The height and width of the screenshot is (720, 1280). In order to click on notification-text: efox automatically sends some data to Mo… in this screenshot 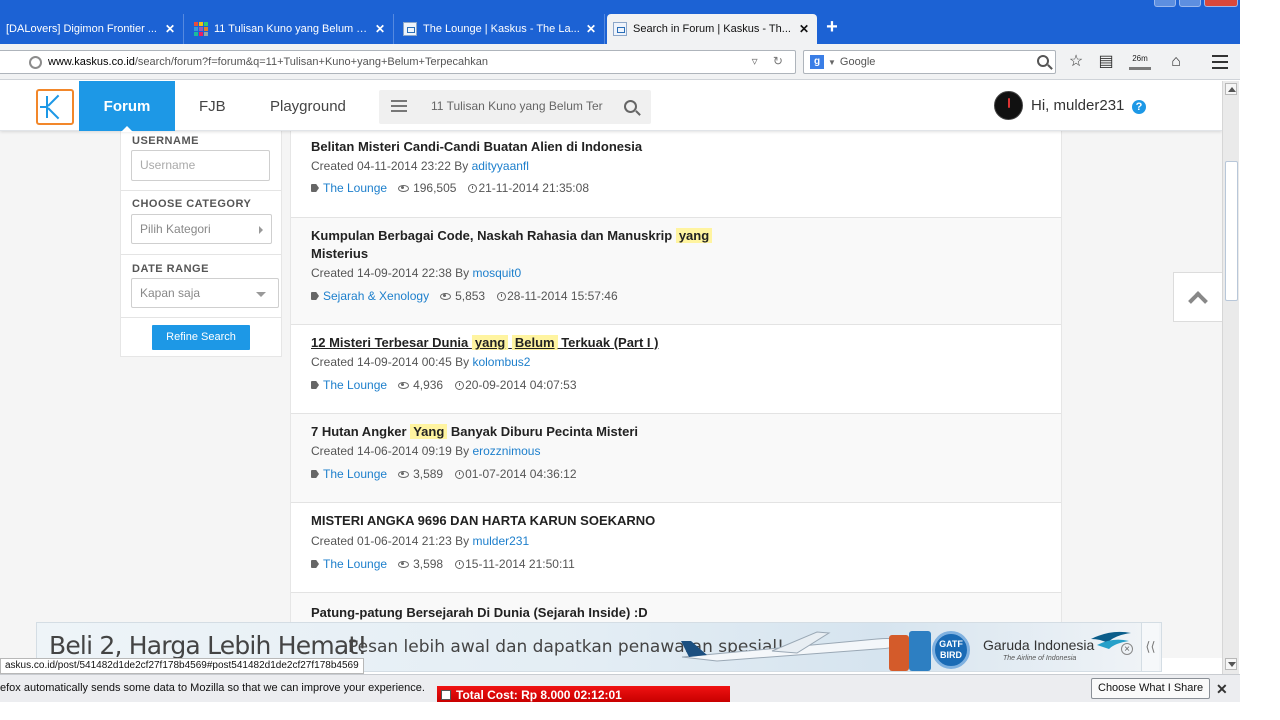, I will do `click(212, 688)`.